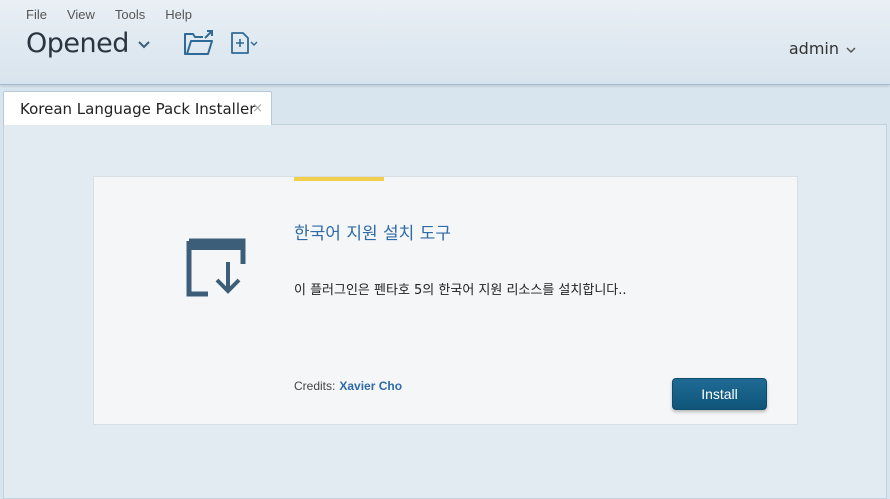 Image resolution: width=890 pixels, height=499 pixels. I want to click on card-accent-bar, so click(339, 179).